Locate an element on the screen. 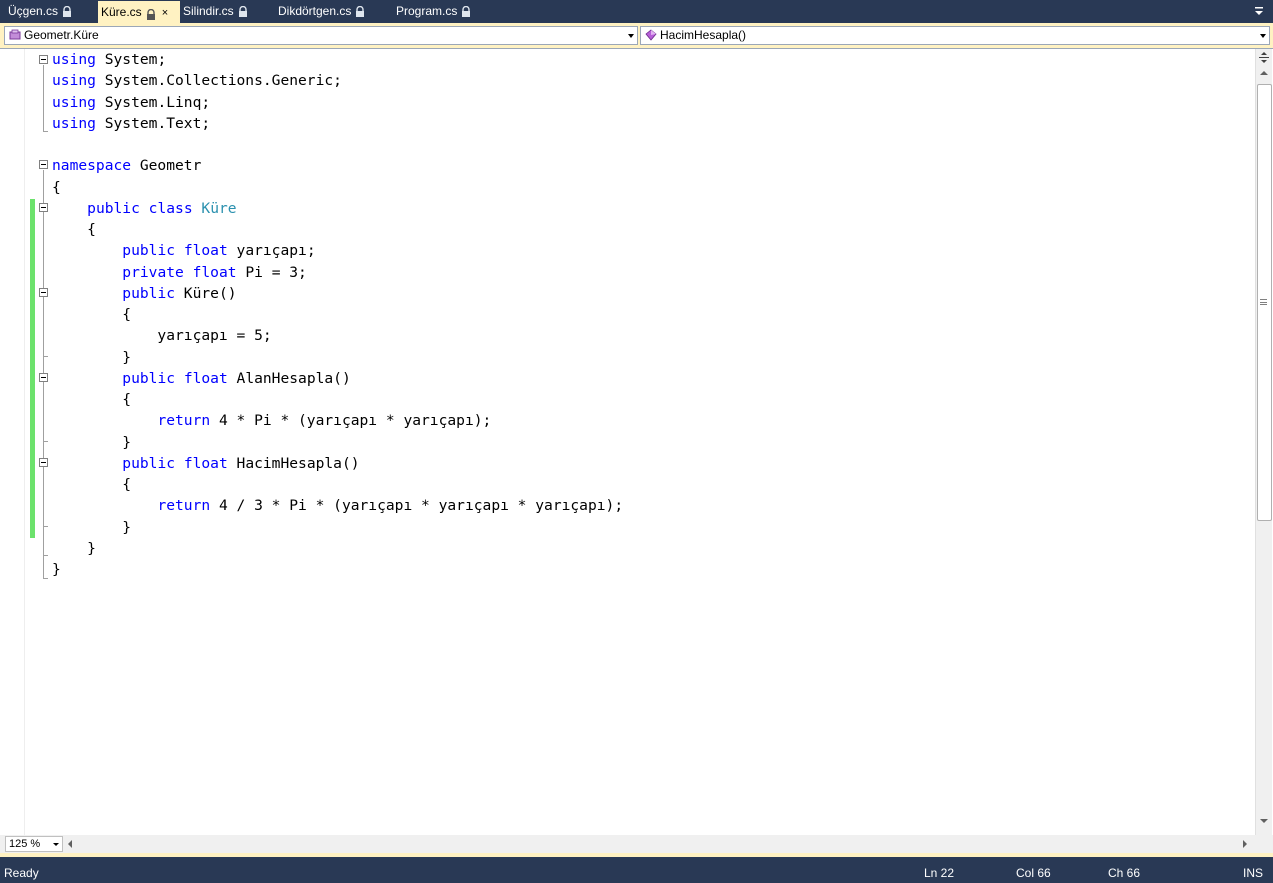 The width and height of the screenshot is (1273, 883). code-token: Pi = 3; is located at coordinates (271, 272).